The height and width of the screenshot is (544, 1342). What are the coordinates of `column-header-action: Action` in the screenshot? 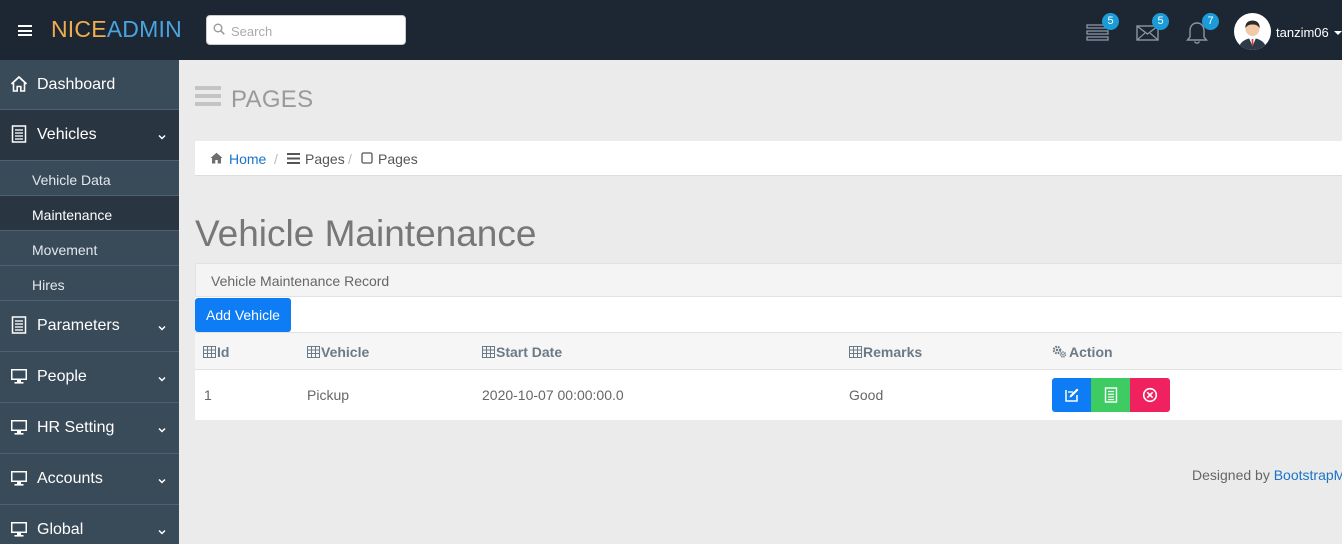 It's located at (1082, 352).